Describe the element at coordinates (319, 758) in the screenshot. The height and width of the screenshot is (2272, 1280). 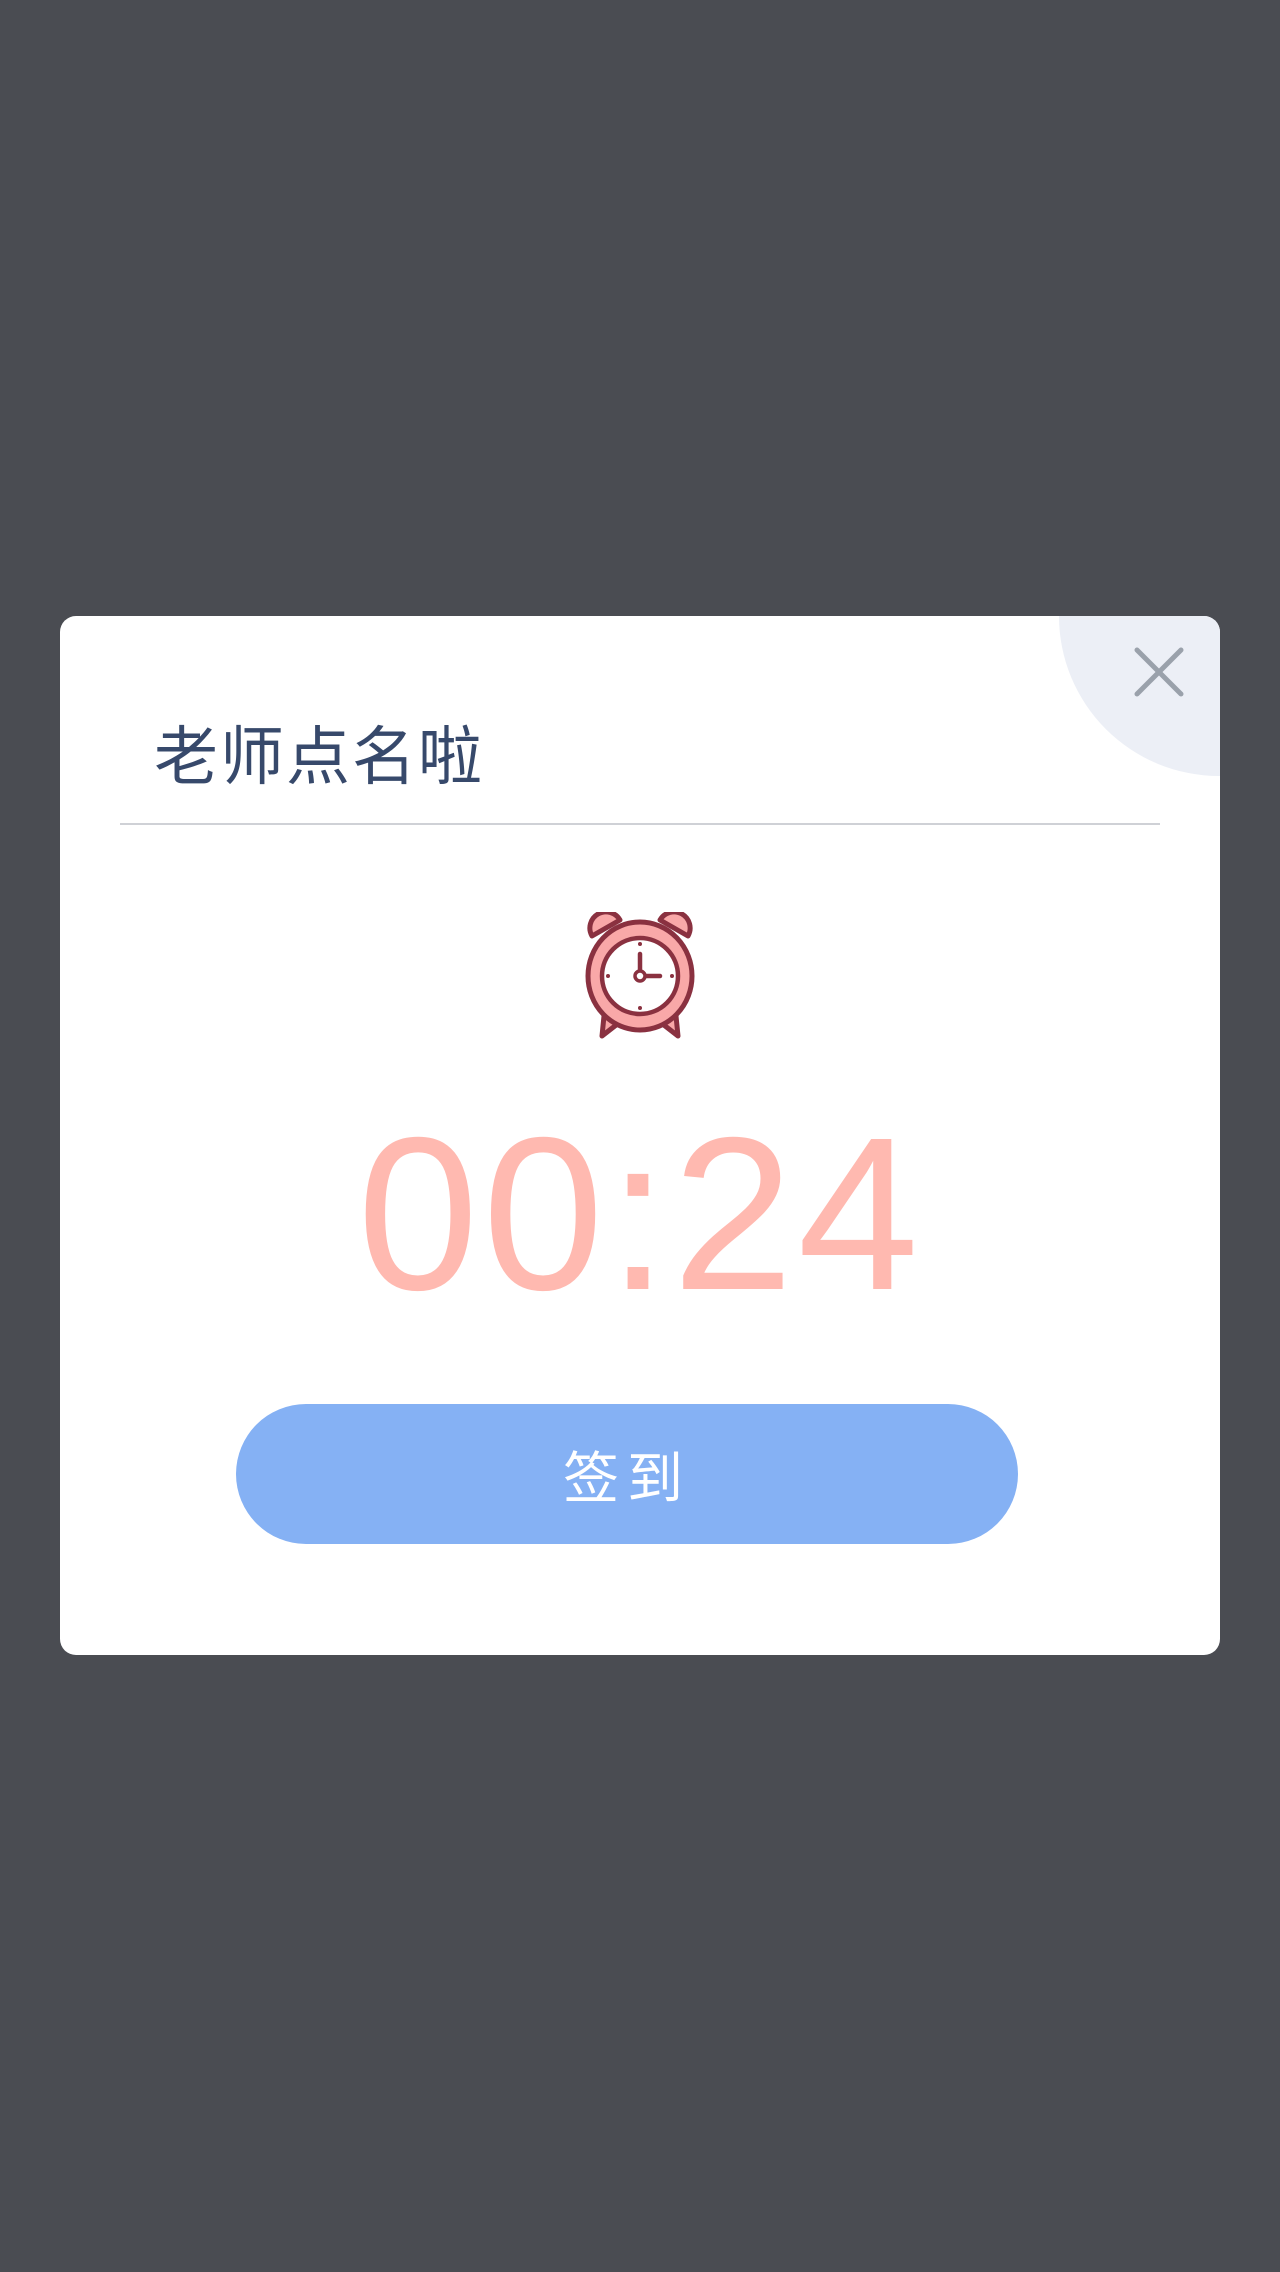
I see `dialog-title: 老师点名啦` at that location.